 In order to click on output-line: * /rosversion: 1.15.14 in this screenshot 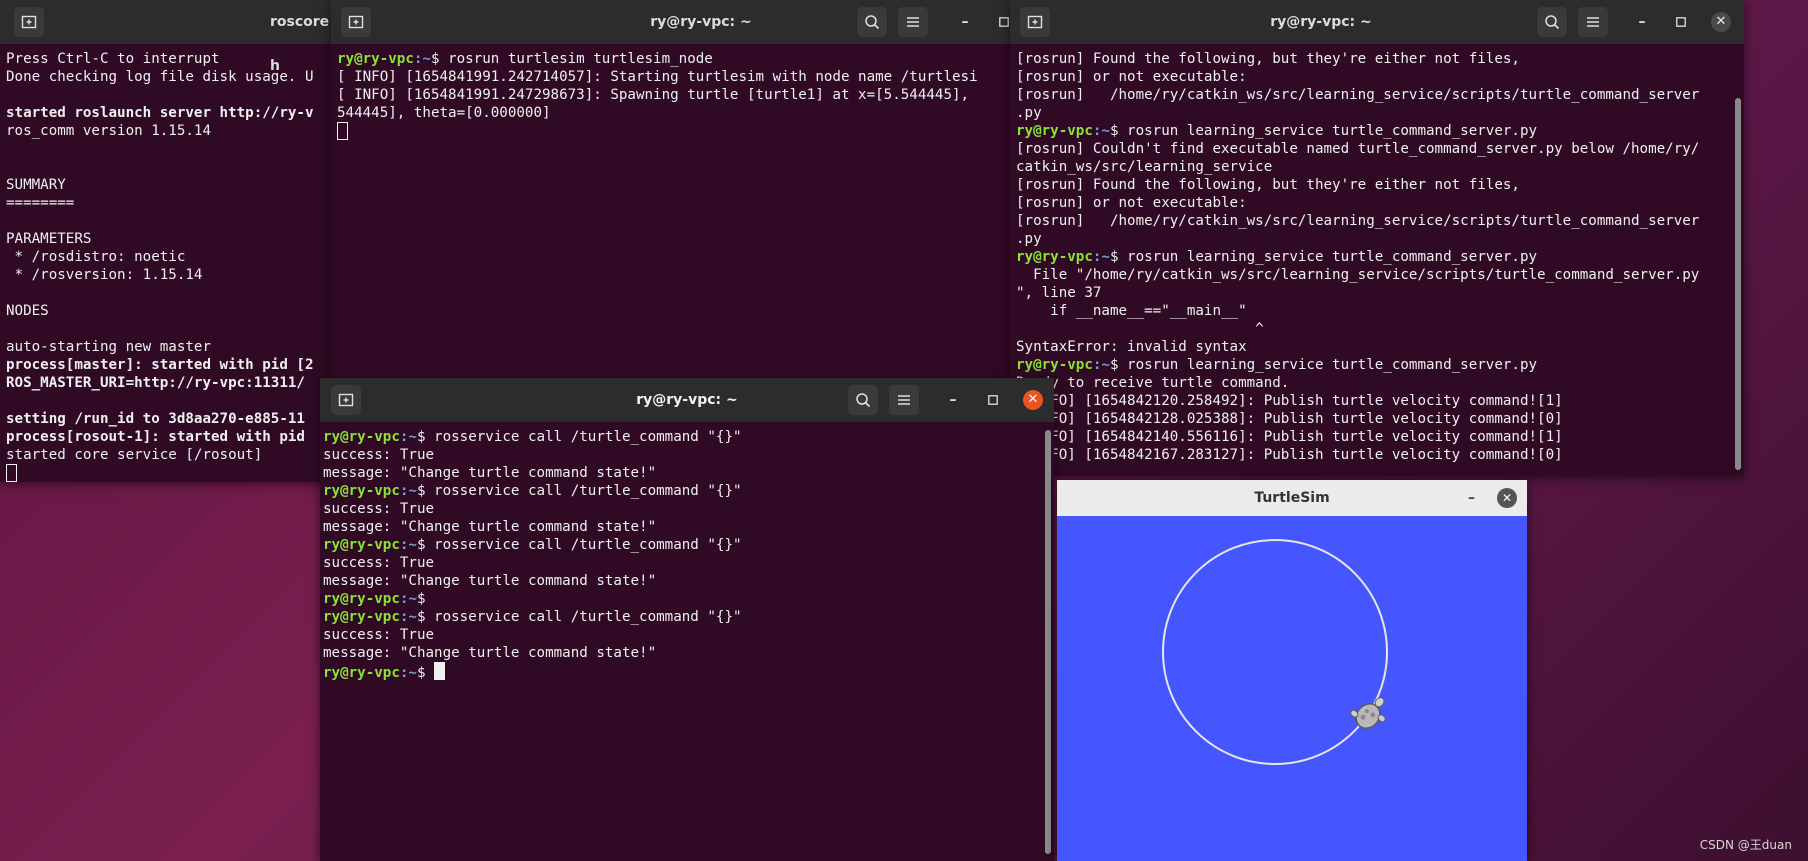, I will do `click(171, 275)`.